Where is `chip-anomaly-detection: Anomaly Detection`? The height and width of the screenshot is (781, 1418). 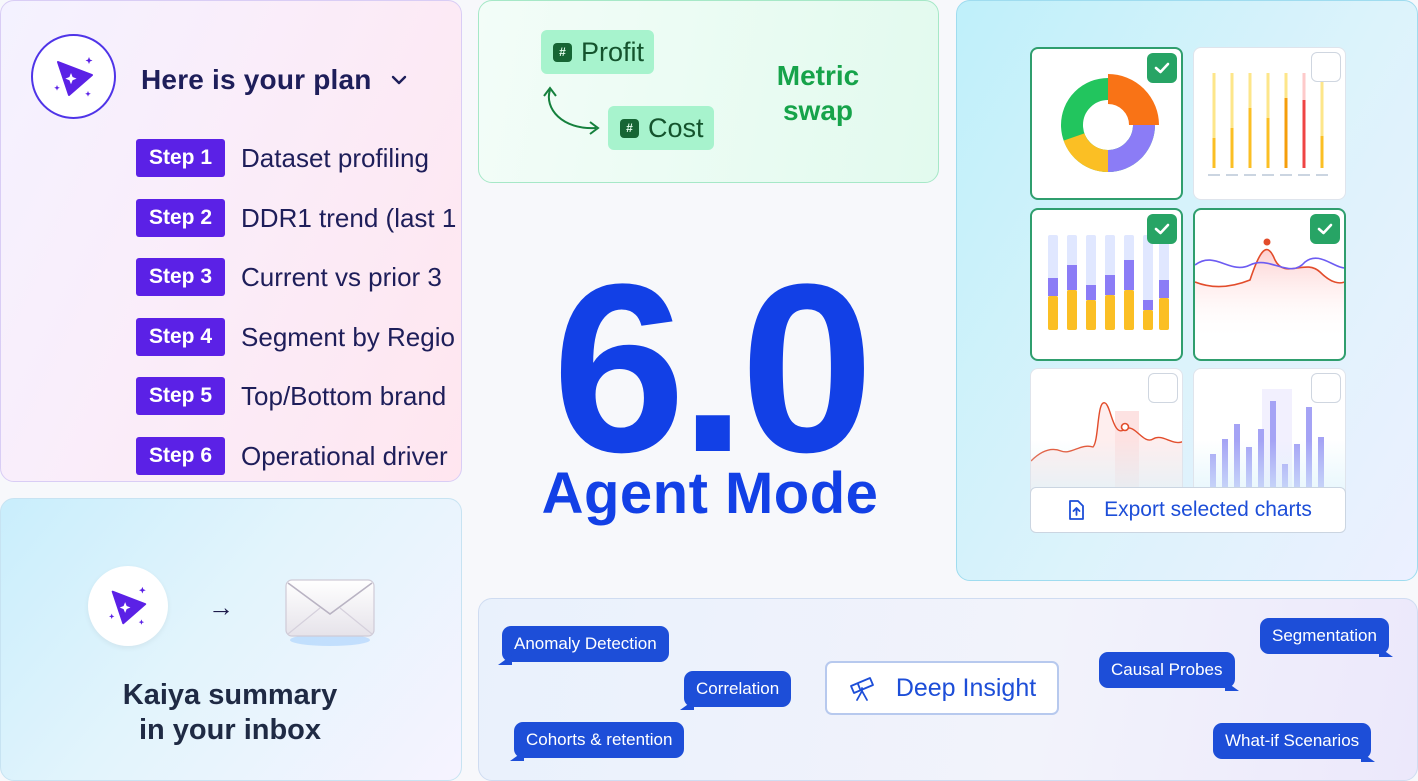 chip-anomaly-detection: Anomaly Detection is located at coordinates (583, 645).